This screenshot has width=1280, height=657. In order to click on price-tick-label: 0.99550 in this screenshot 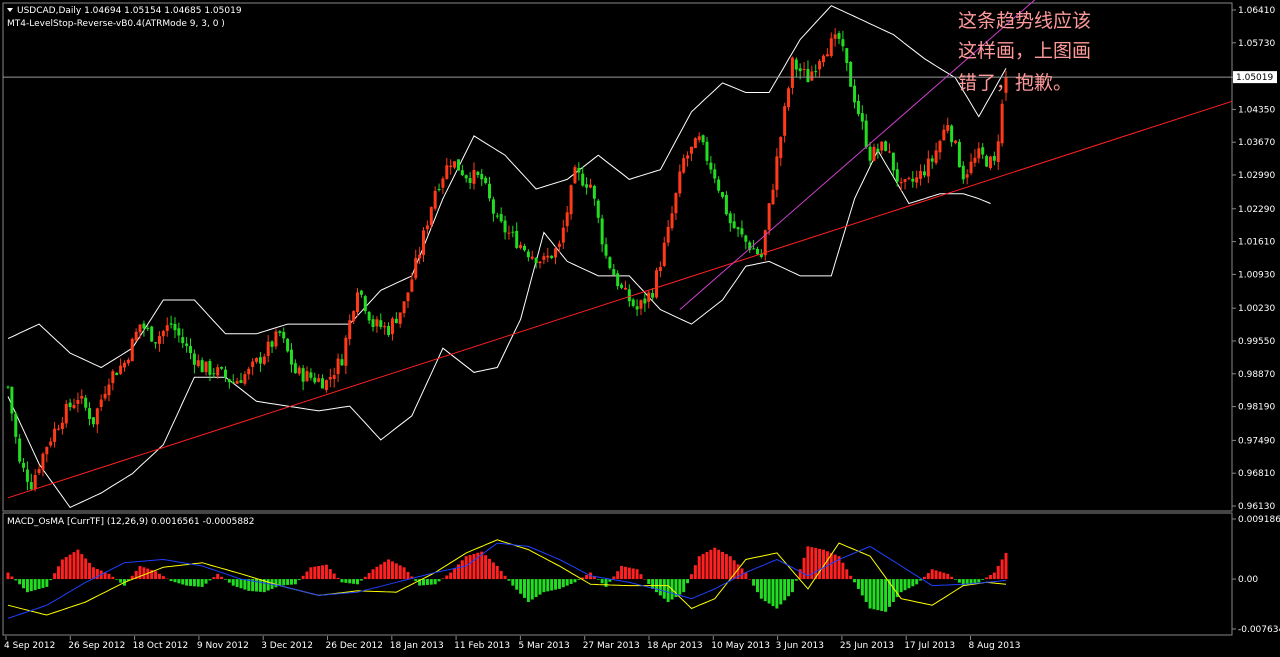, I will do `click(1256, 342)`.